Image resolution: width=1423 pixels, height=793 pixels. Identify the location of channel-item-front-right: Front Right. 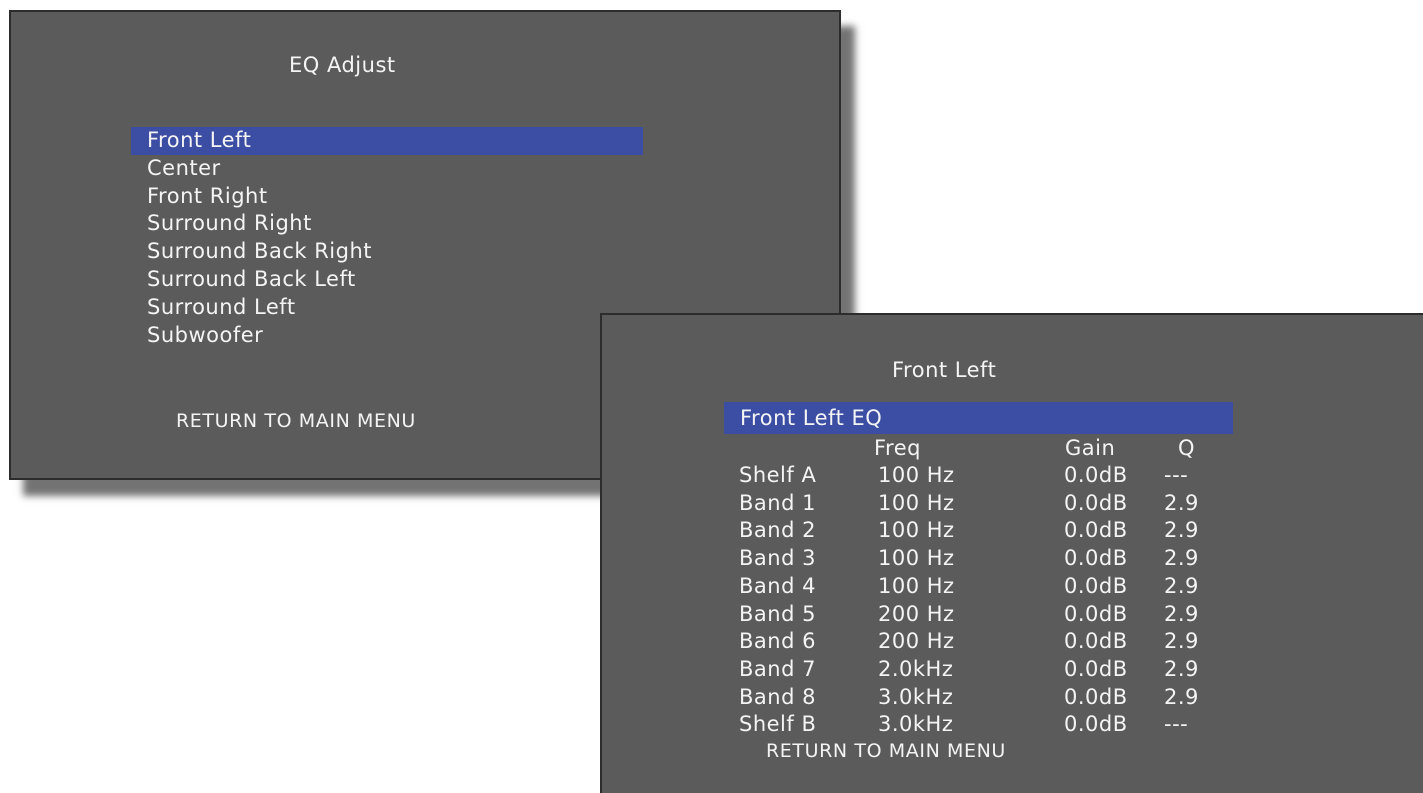
(387, 197).